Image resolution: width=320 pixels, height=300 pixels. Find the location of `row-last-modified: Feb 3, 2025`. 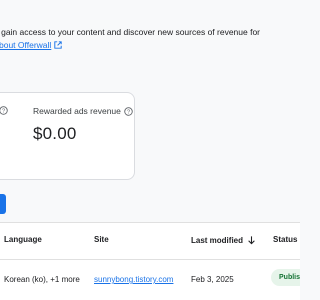

row-last-modified: Feb 3, 2025 is located at coordinates (212, 279).